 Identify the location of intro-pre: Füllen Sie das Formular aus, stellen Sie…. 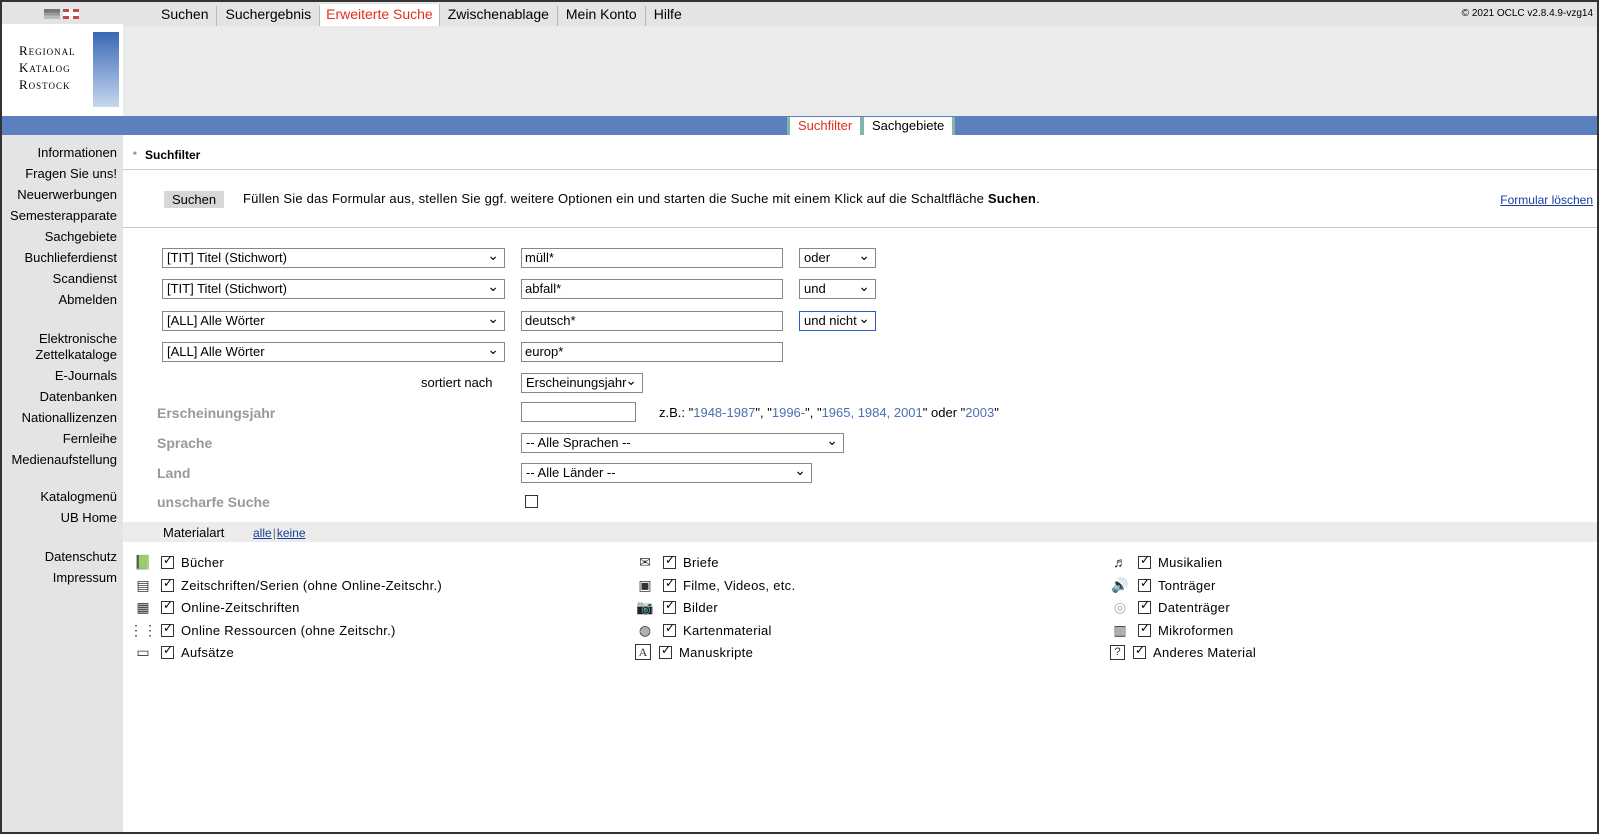
(615, 198).